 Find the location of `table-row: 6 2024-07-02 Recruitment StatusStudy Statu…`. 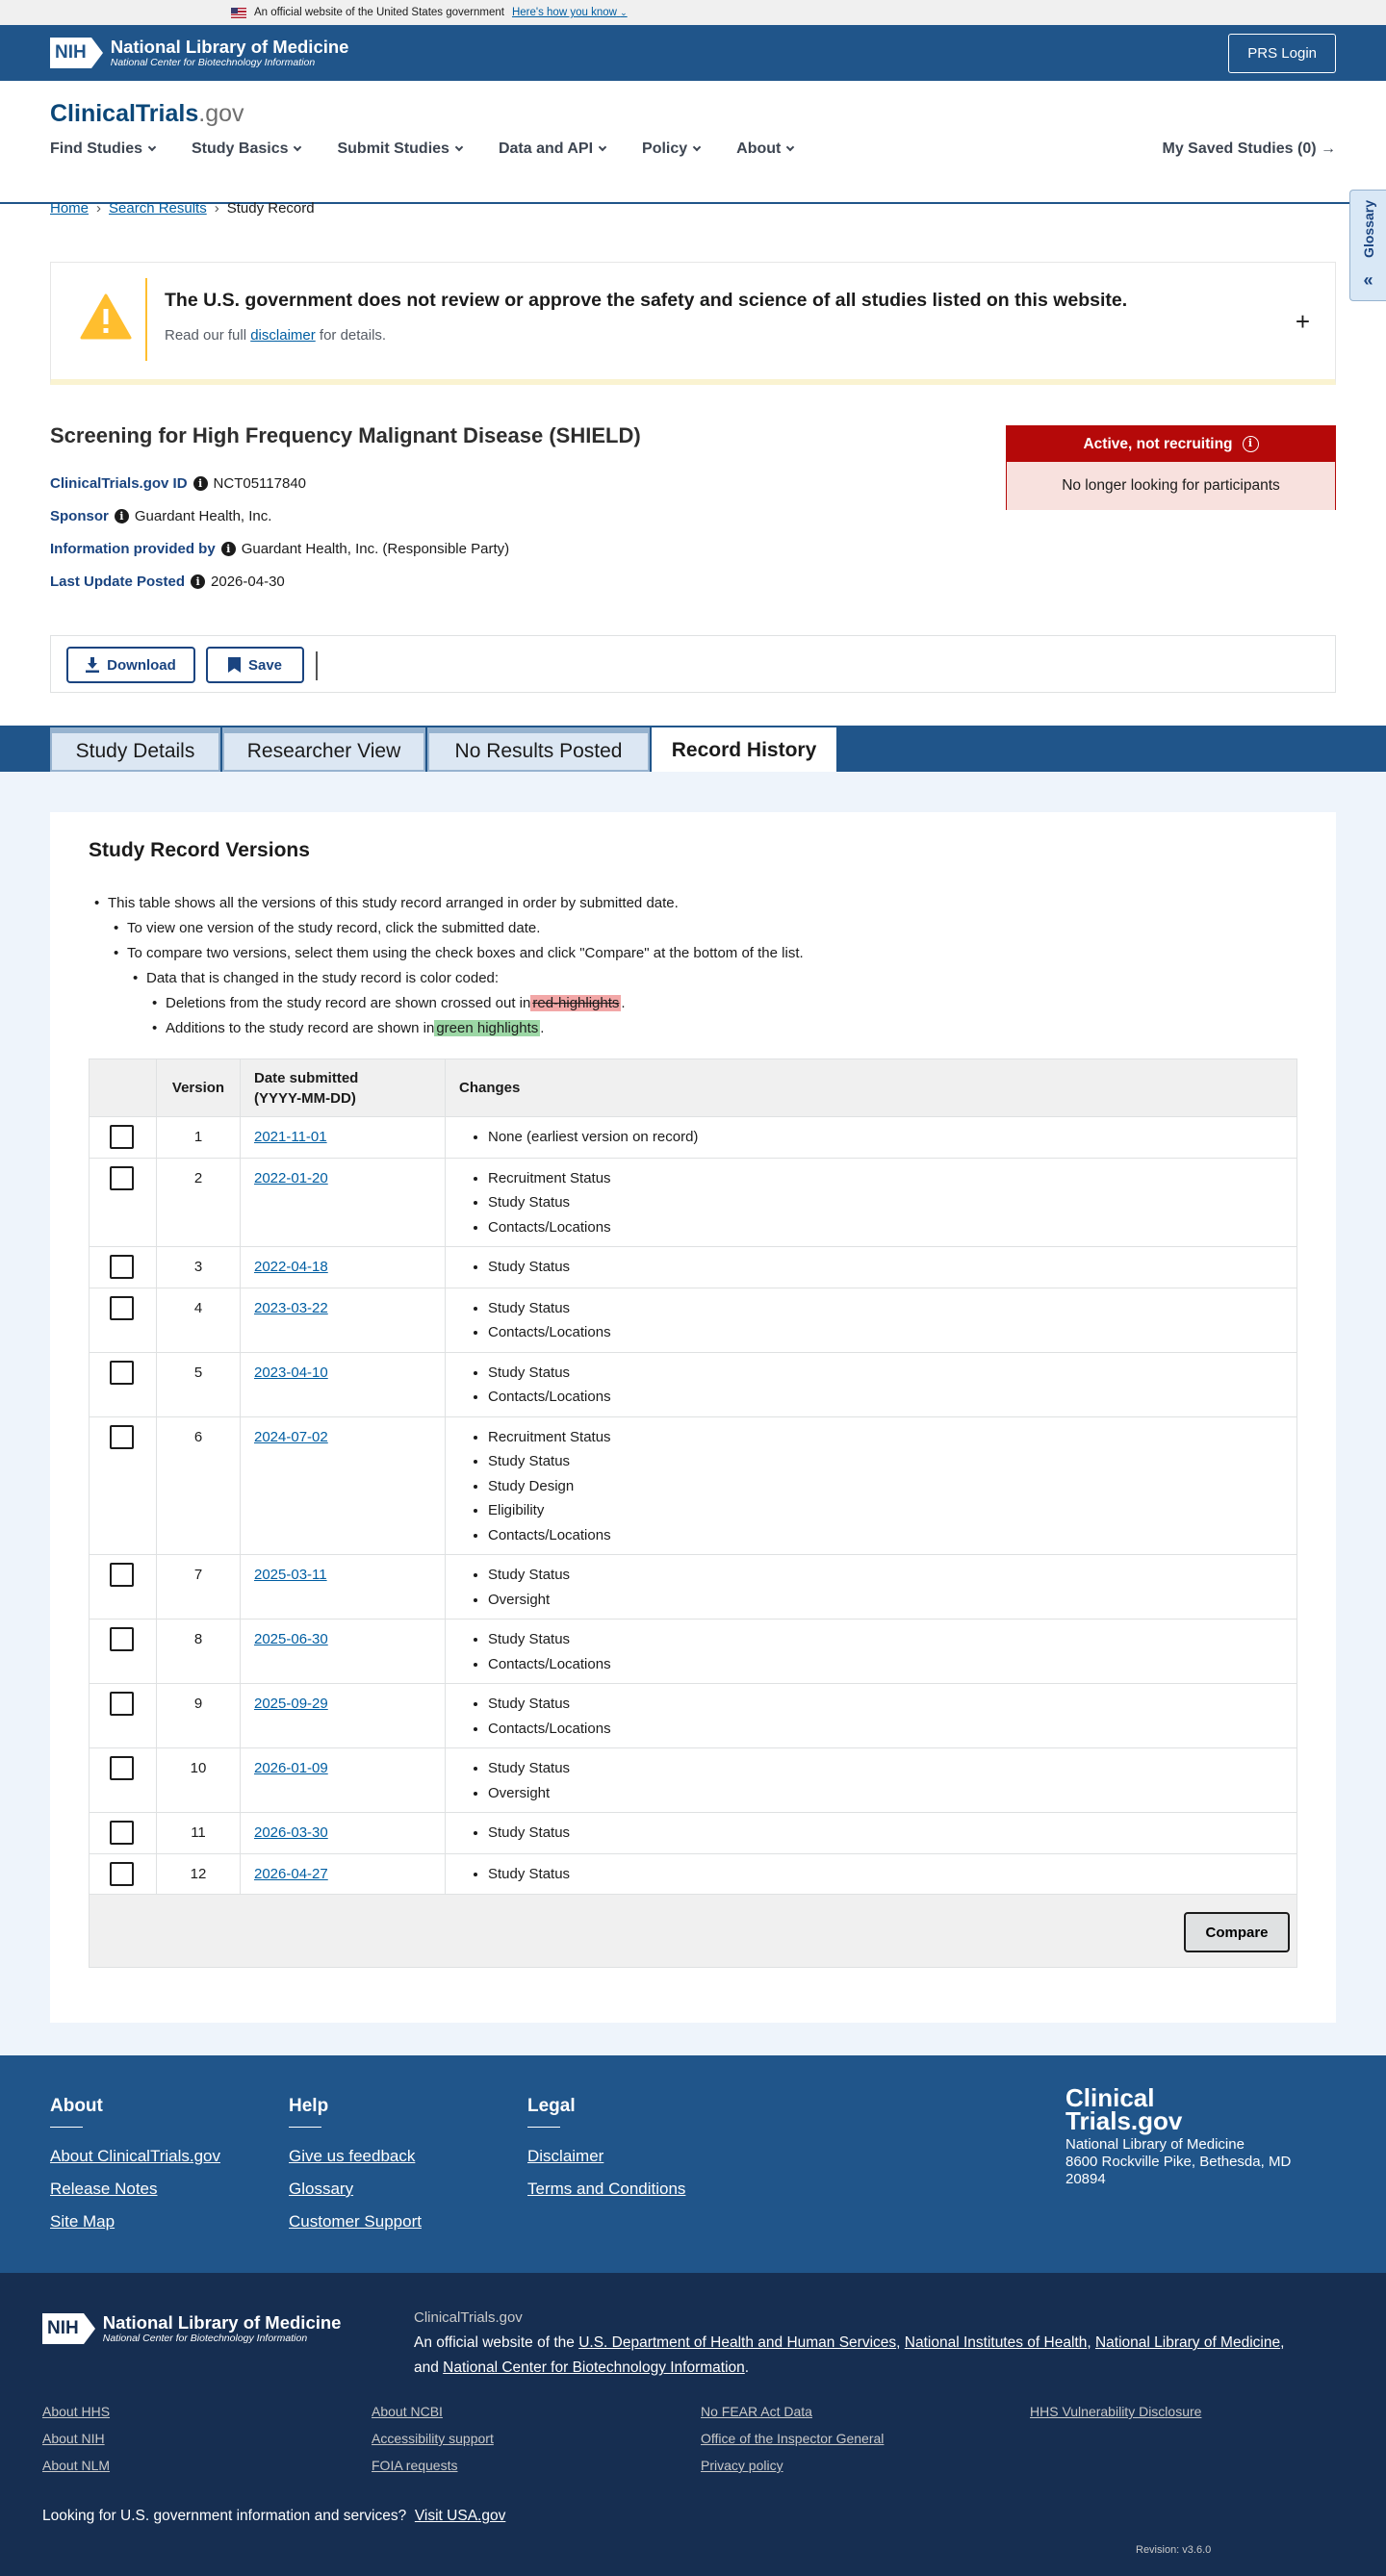

table-row: 6 2024-07-02 Recruitment StatusStudy Statu… is located at coordinates (693, 1485).